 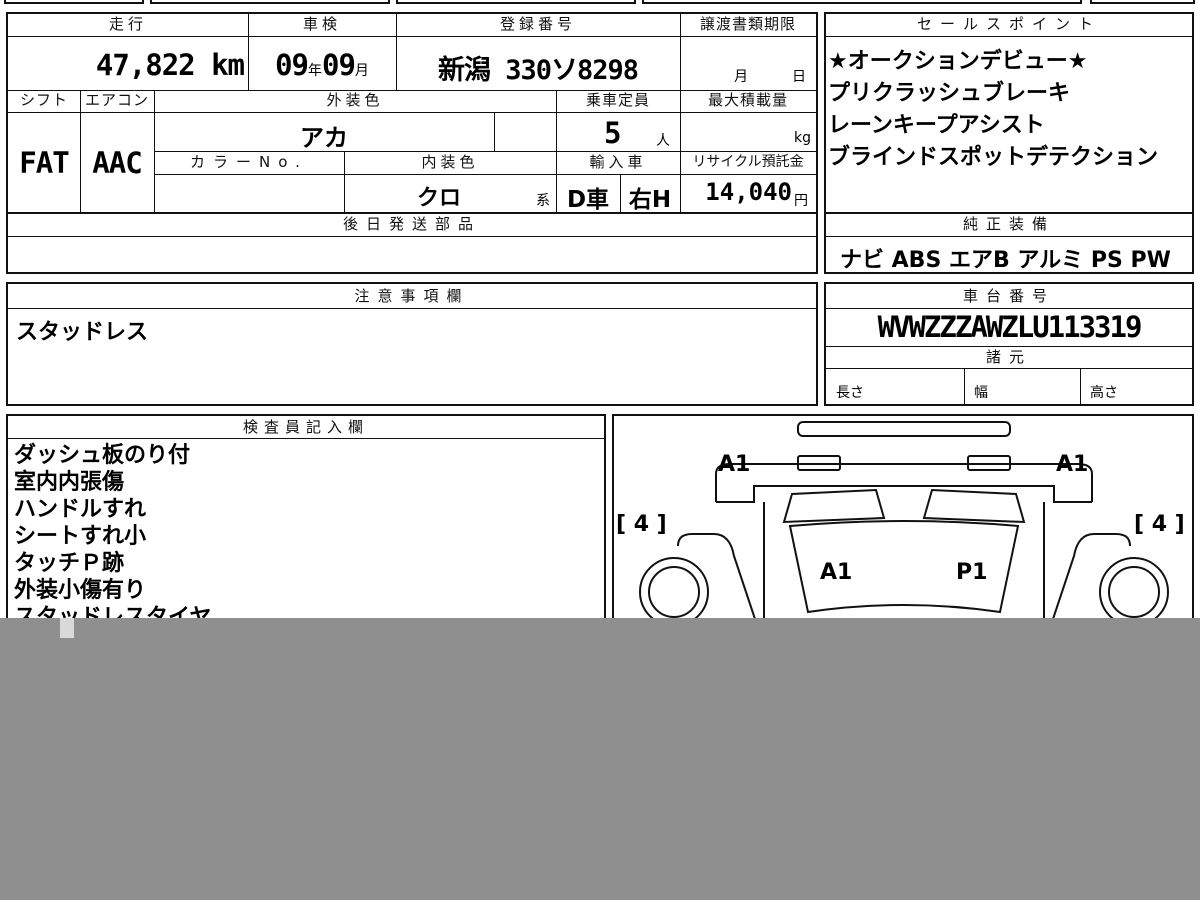 What do you see at coordinates (412, 243) in the screenshot?
I see `later-parts-box: 後日発送部品` at bounding box center [412, 243].